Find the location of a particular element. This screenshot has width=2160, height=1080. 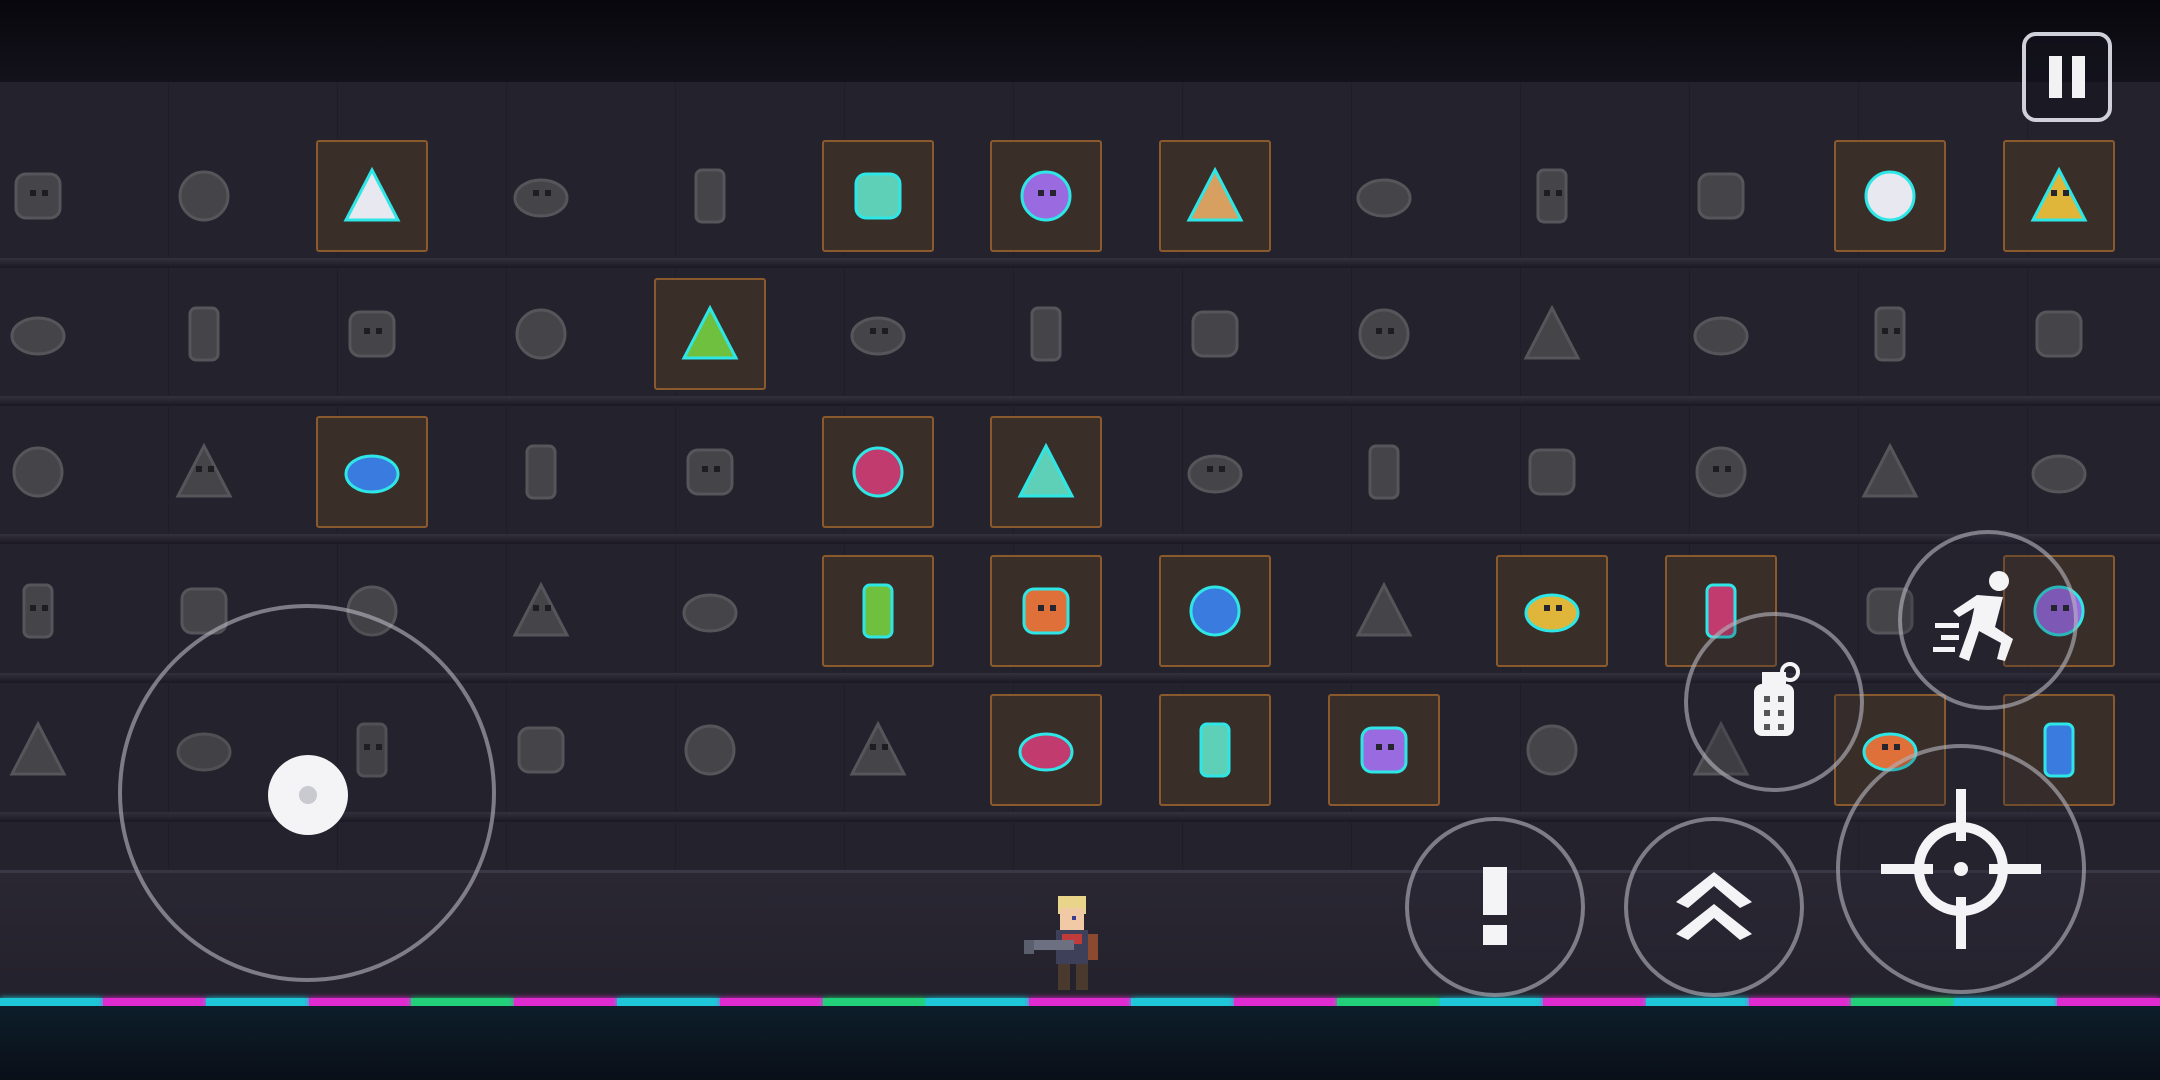

screen-icon is located at coordinates (878, 472).